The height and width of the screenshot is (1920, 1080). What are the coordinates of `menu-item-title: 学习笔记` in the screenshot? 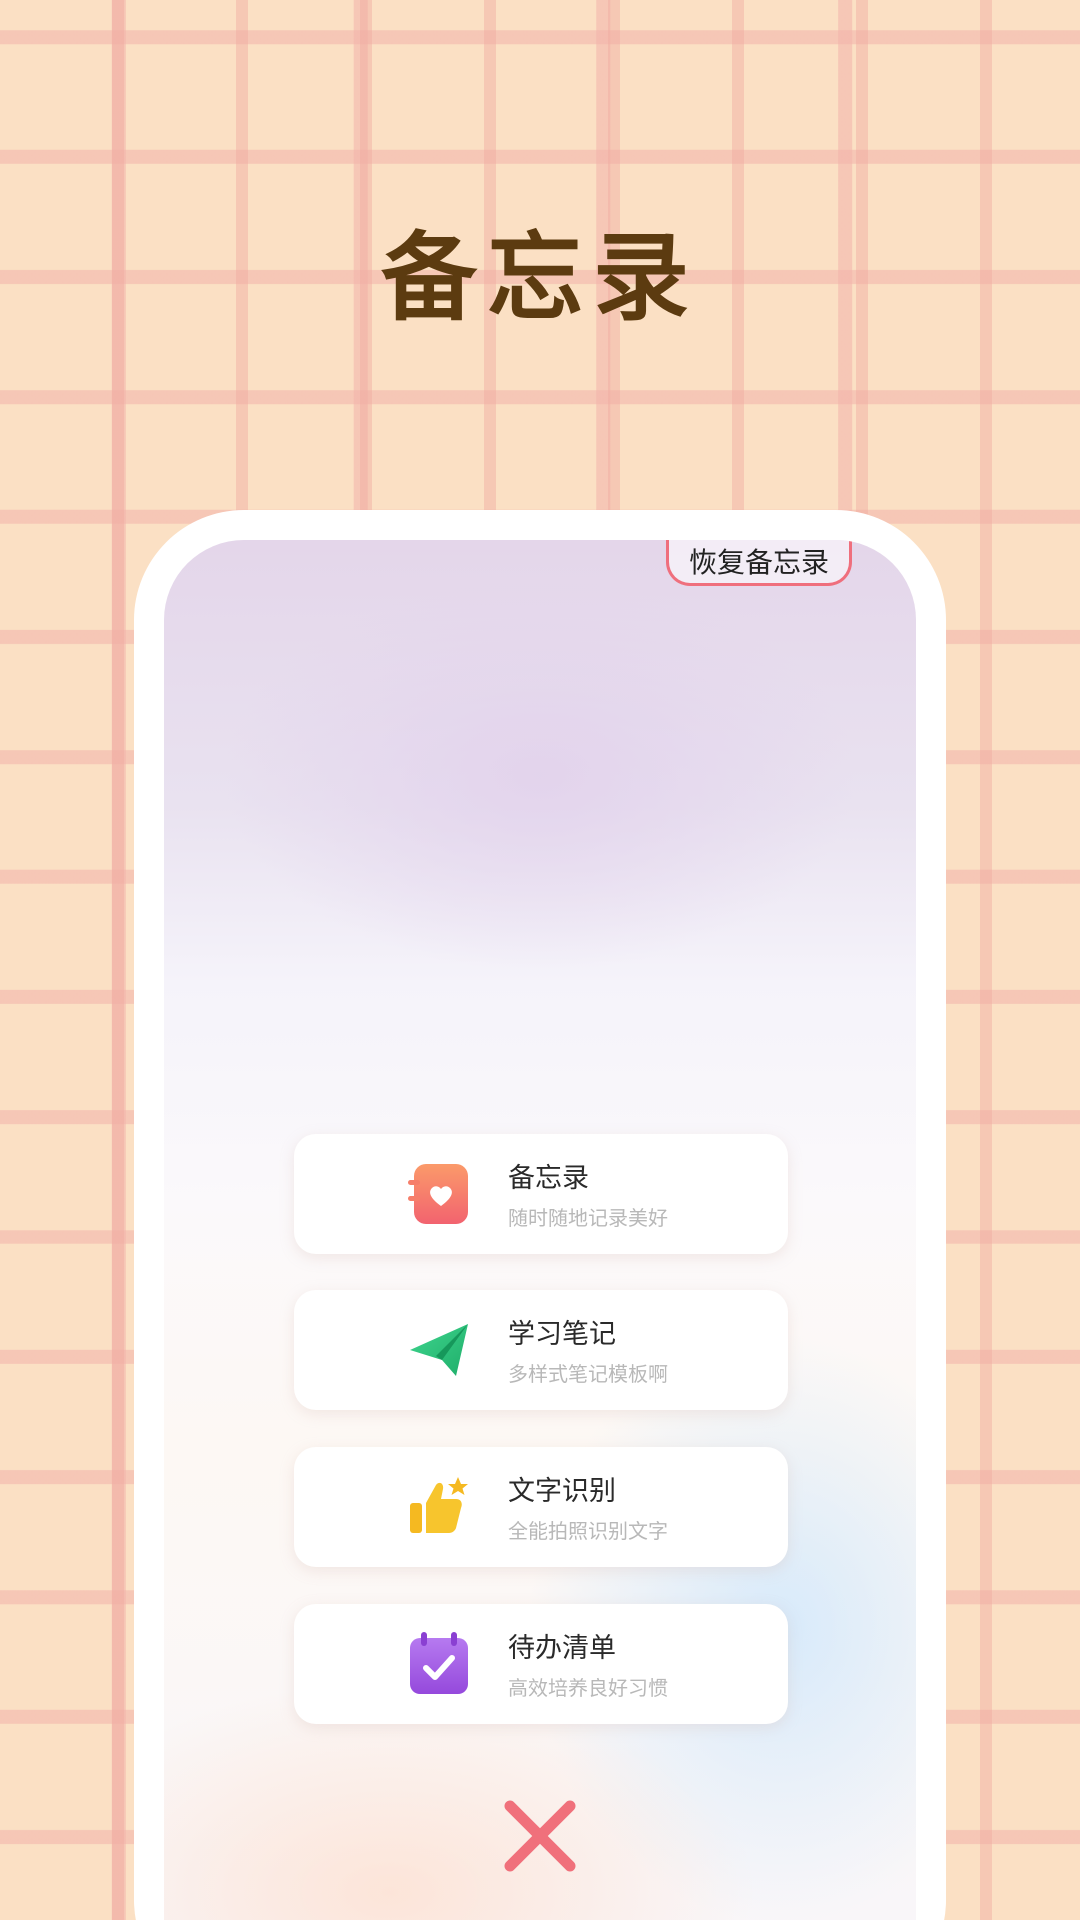 It's located at (562, 1334).